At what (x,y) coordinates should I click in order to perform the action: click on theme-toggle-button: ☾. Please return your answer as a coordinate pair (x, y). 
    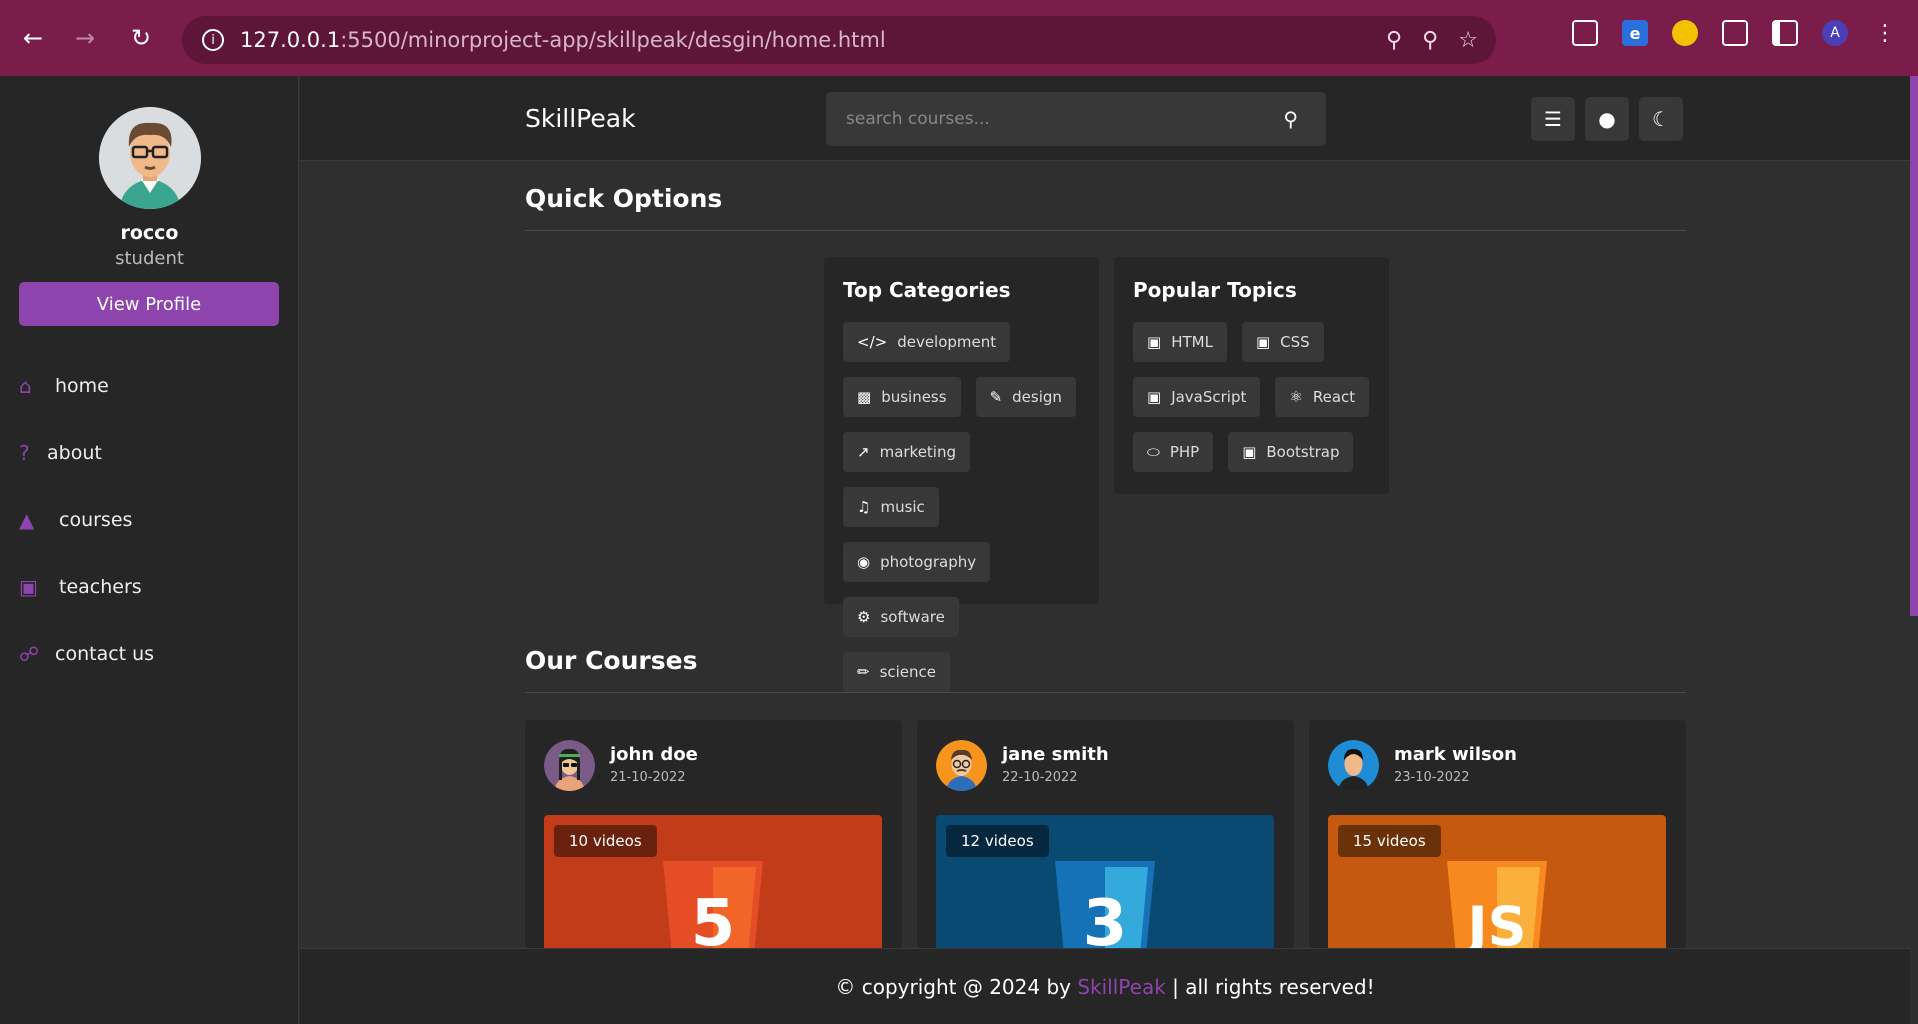
    Looking at the image, I should click on (1661, 119).